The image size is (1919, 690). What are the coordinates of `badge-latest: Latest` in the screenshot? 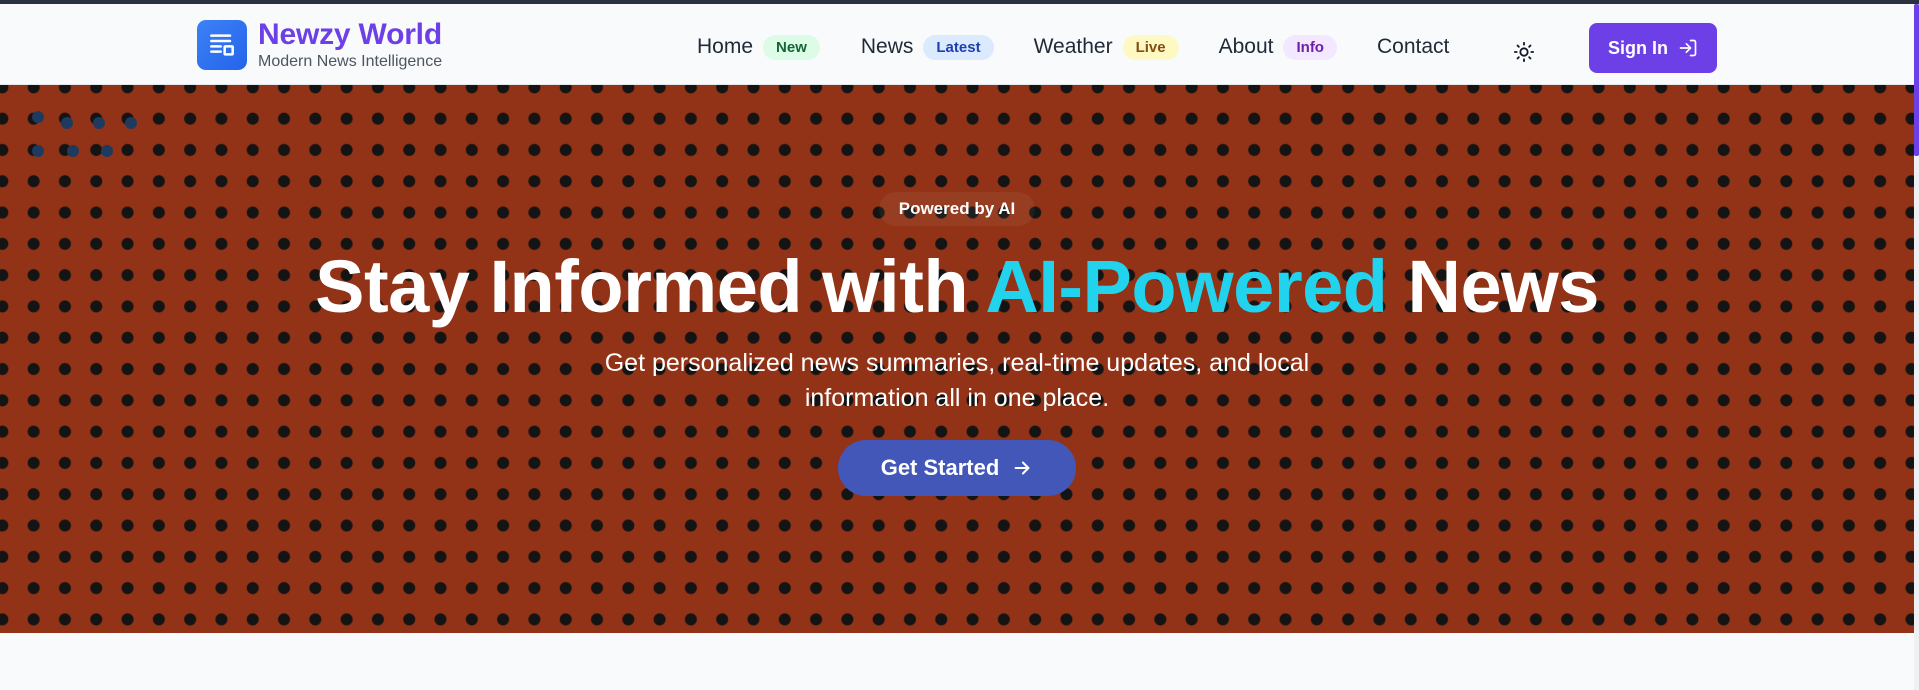 It's located at (958, 47).